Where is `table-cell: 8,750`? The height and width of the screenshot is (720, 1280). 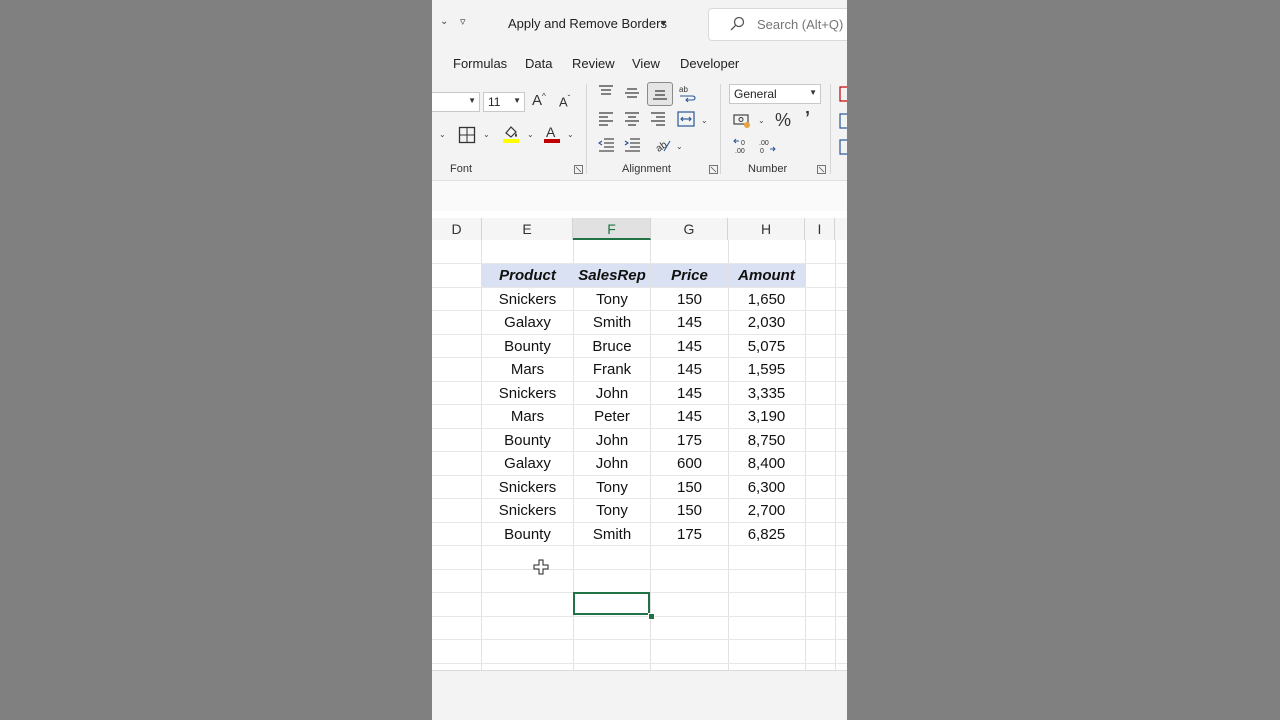
table-cell: 8,750 is located at coordinates (766, 440).